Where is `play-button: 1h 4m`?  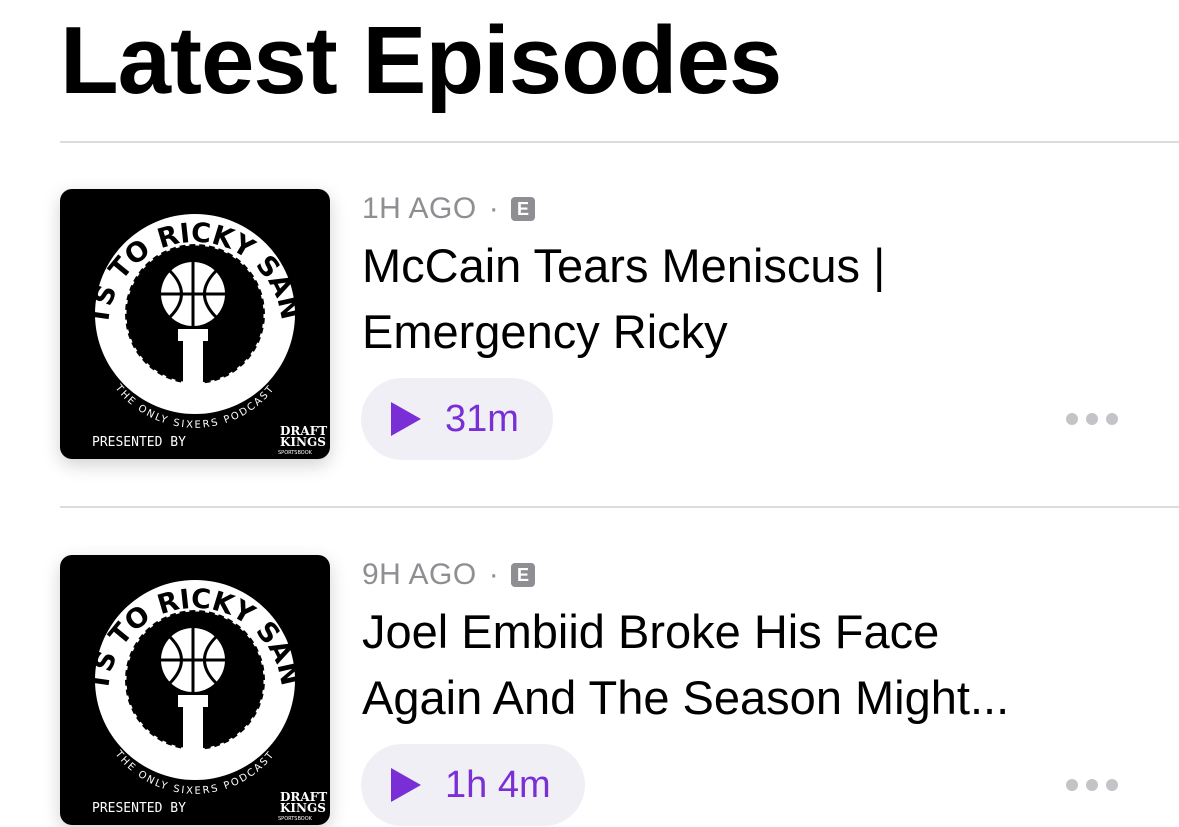
play-button: 1h 4m is located at coordinates (473, 785).